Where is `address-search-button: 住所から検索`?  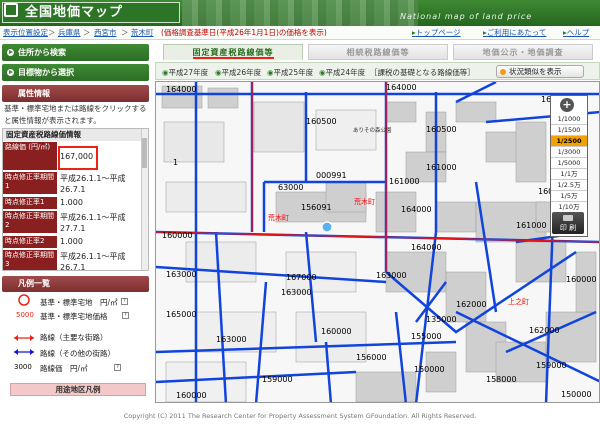 address-search-button: 住所から検索 is located at coordinates (75, 52).